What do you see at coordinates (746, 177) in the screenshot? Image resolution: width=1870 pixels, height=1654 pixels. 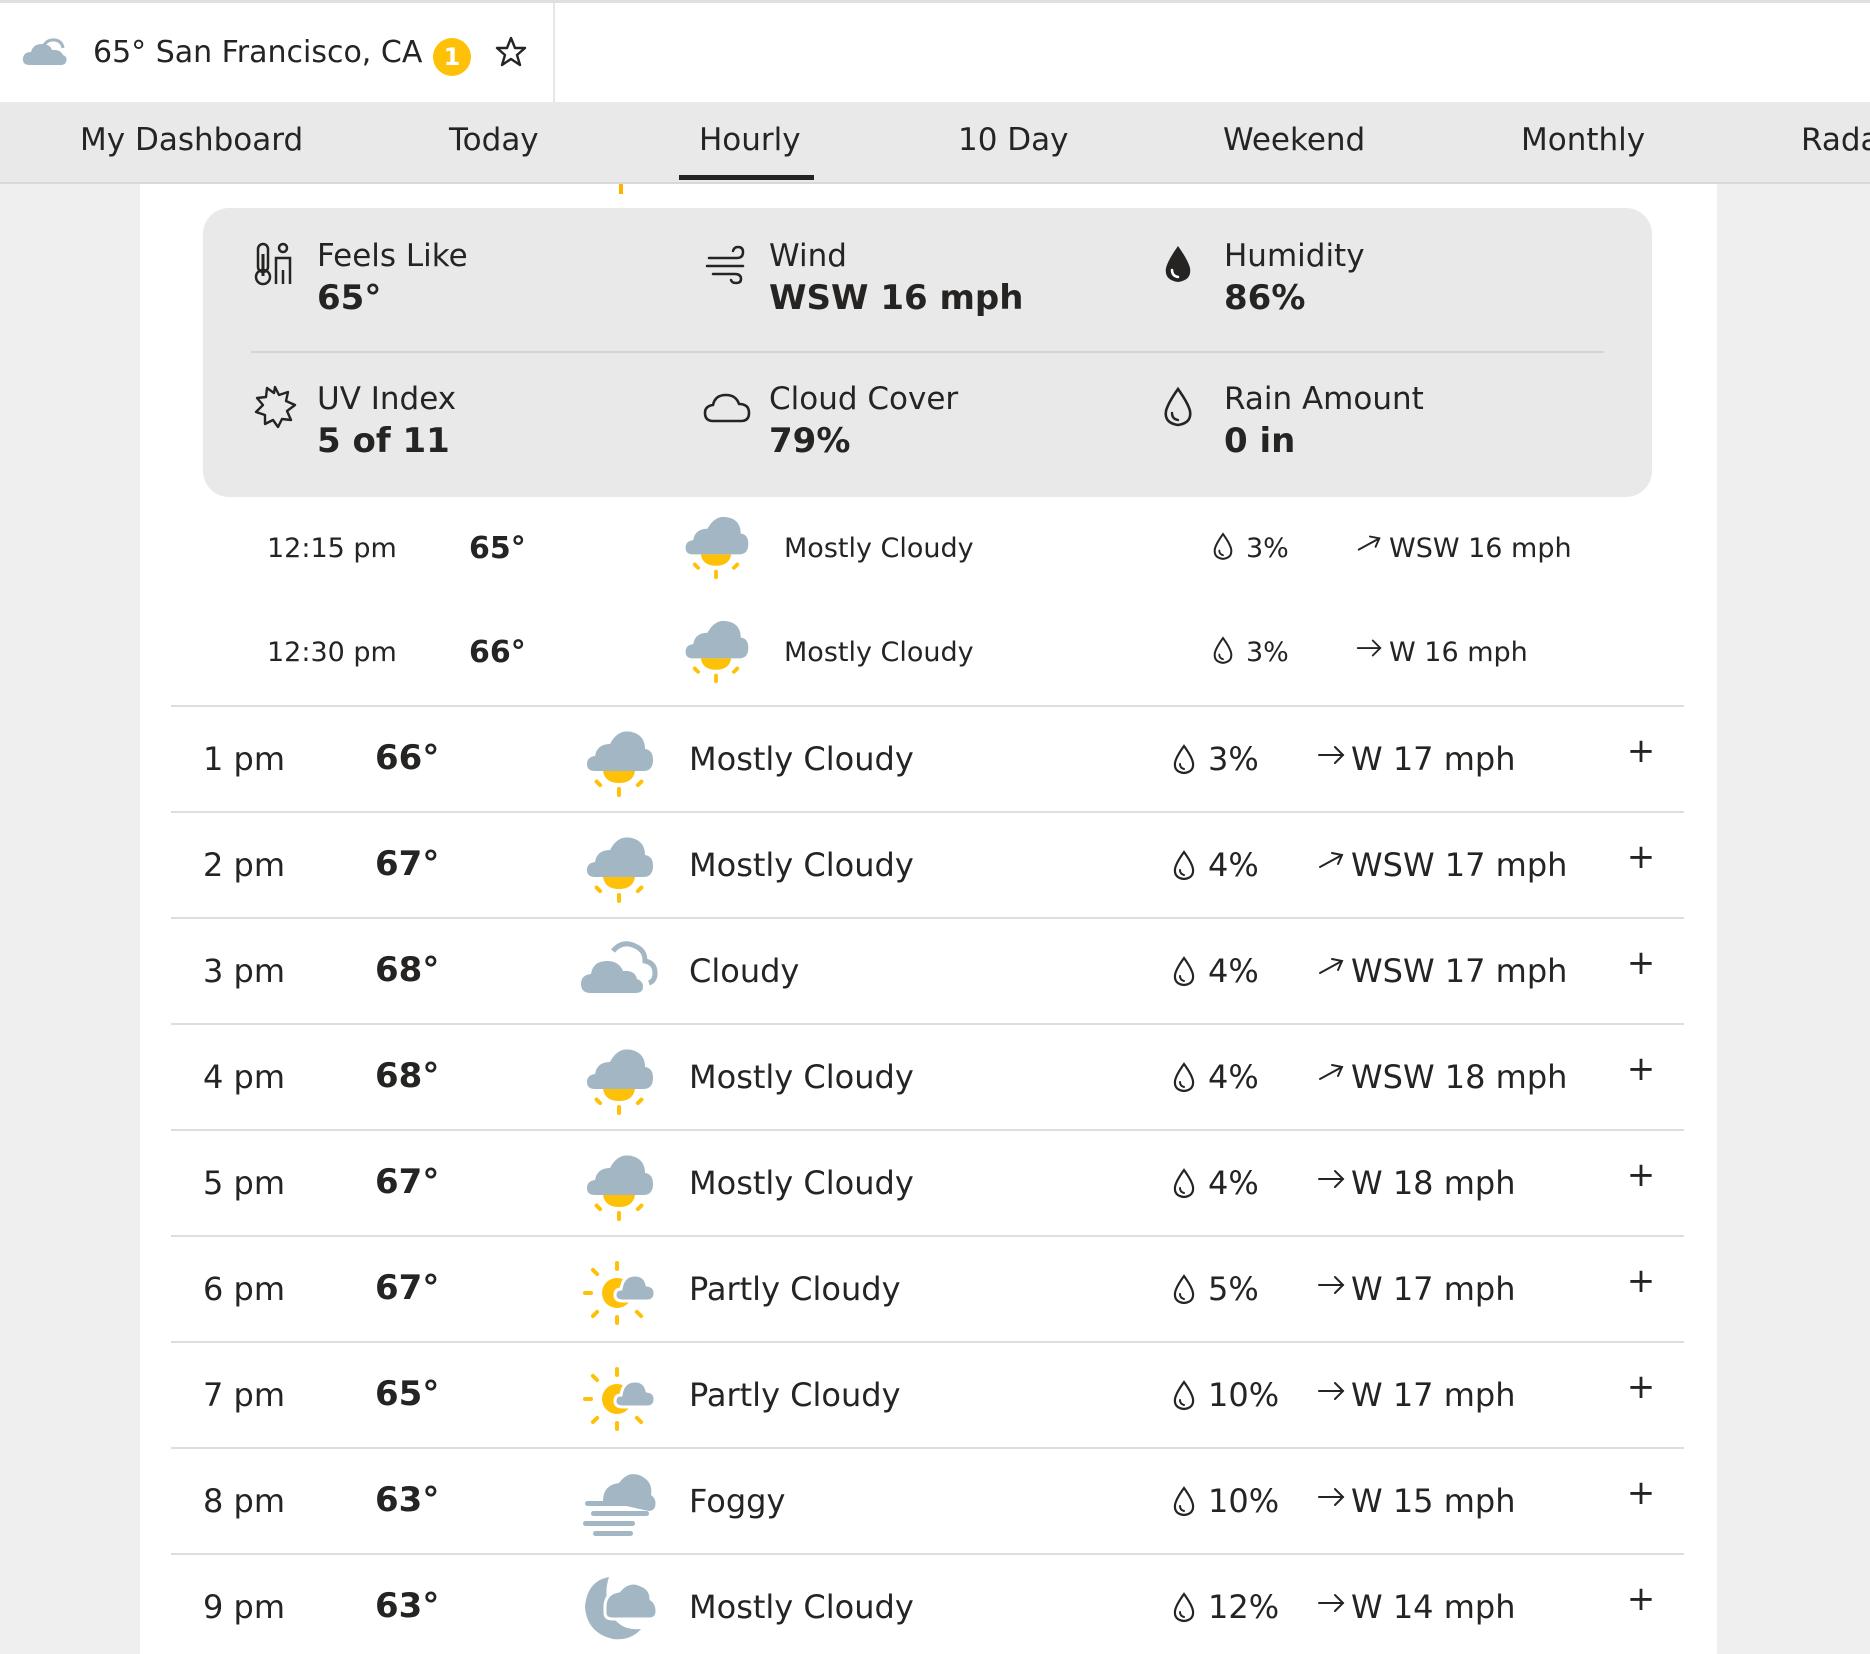 I see `active-tab-indicator` at bounding box center [746, 177].